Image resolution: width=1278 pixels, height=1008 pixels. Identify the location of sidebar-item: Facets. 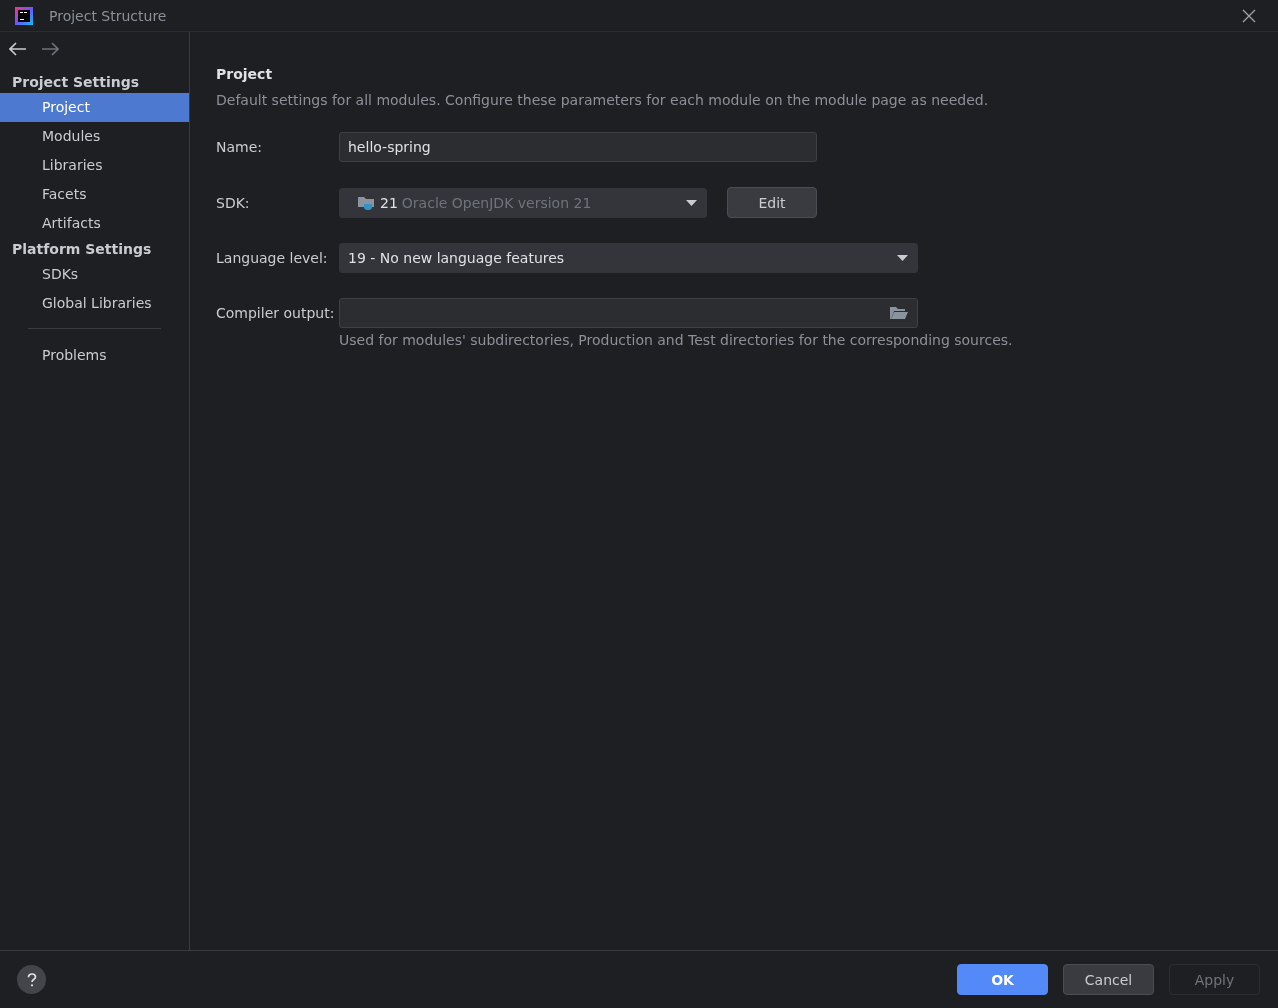
(94, 194).